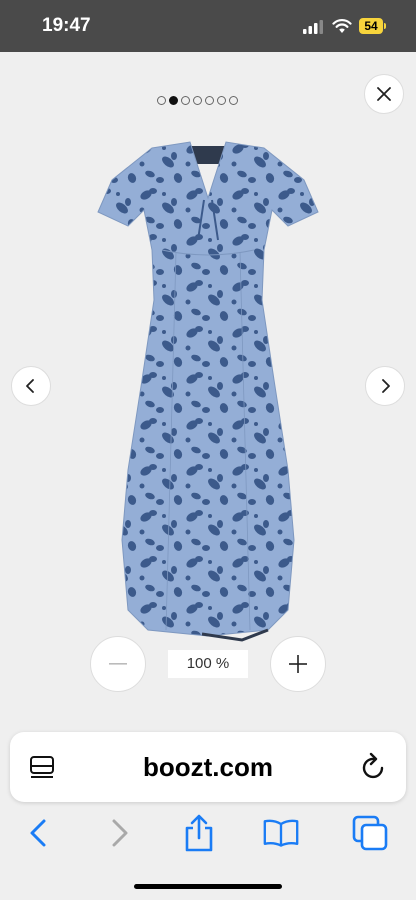 The width and height of the screenshot is (416, 900). Describe the element at coordinates (42, 768) in the screenshot. I see `page-menu-icon` at that location.